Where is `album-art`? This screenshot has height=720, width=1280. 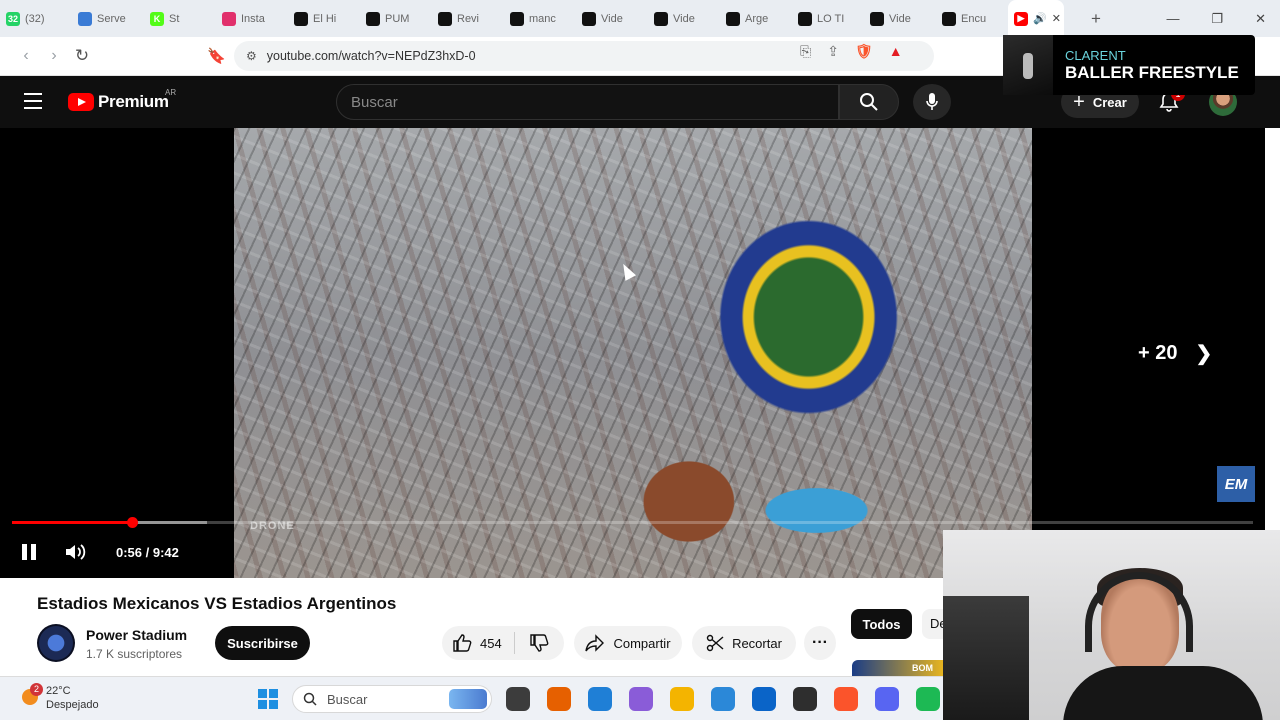 album-art is located at coordinates (1028, 65).